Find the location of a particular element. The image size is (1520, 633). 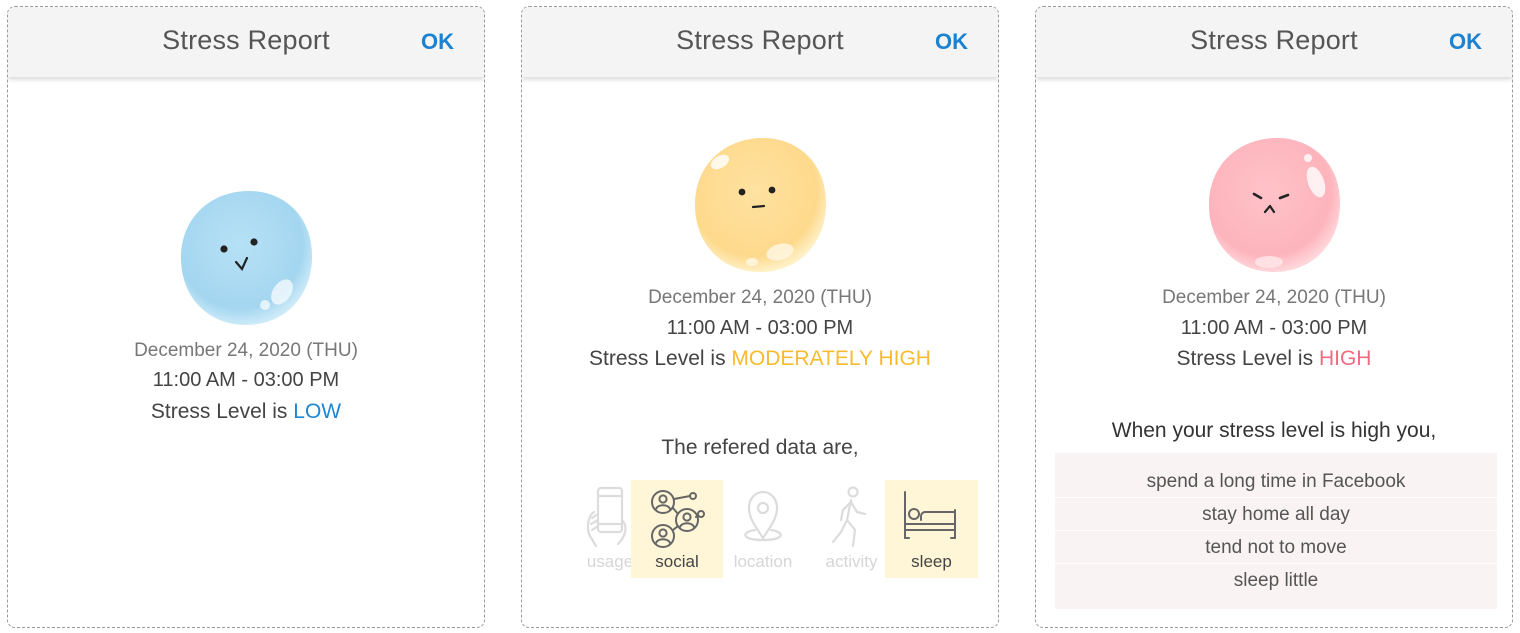

stress-level-text: Stress Level is HIGH is located at coordinates (1274, 359).